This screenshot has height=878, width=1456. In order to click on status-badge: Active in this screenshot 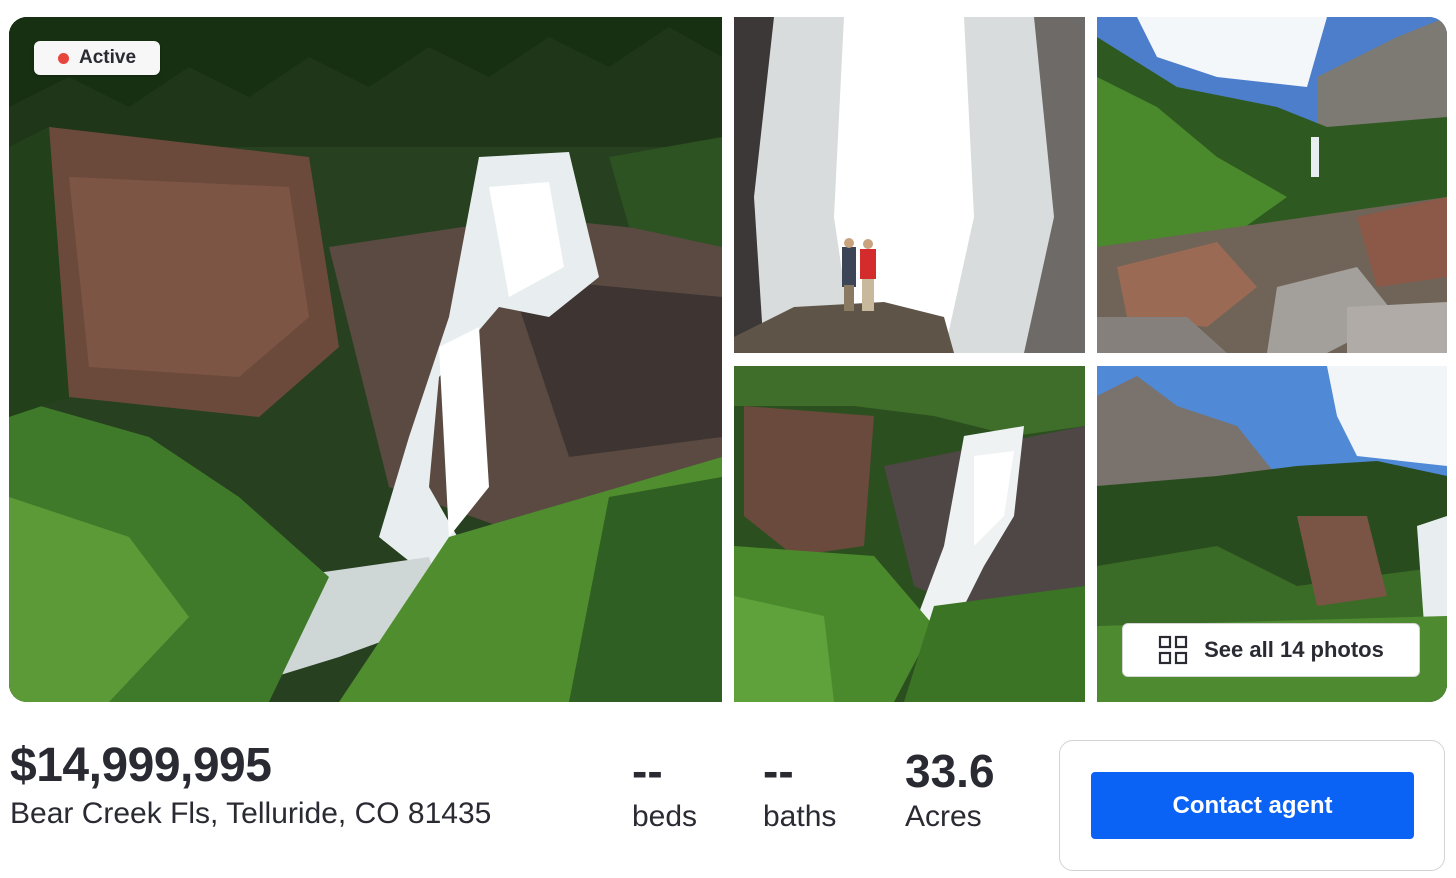, I will do `click(97, 58)`.